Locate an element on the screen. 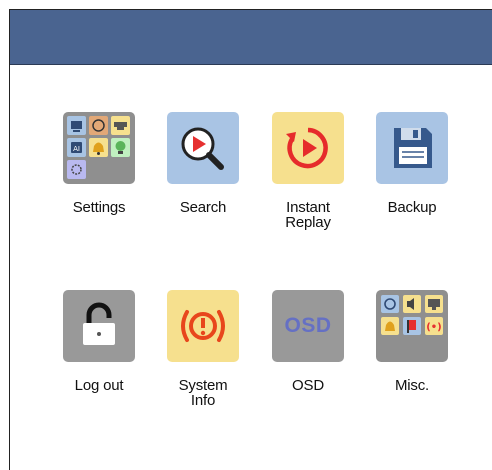 Image resolution: width=492 pixels, height=470 pixels. misc-label: Misc. is located at coordinates (412, 385).